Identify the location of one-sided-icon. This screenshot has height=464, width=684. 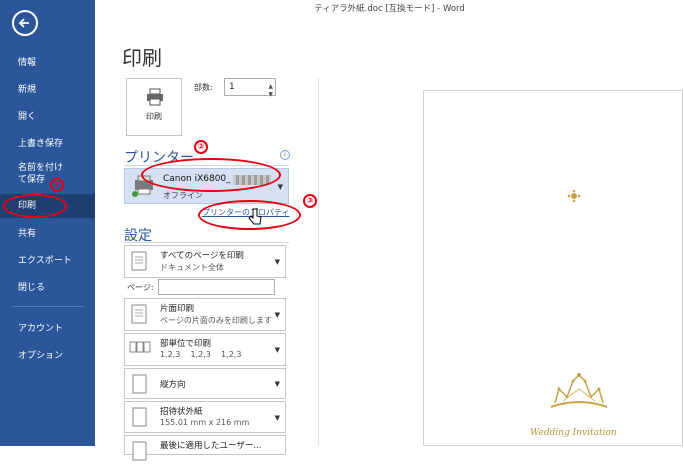
(139, 314).